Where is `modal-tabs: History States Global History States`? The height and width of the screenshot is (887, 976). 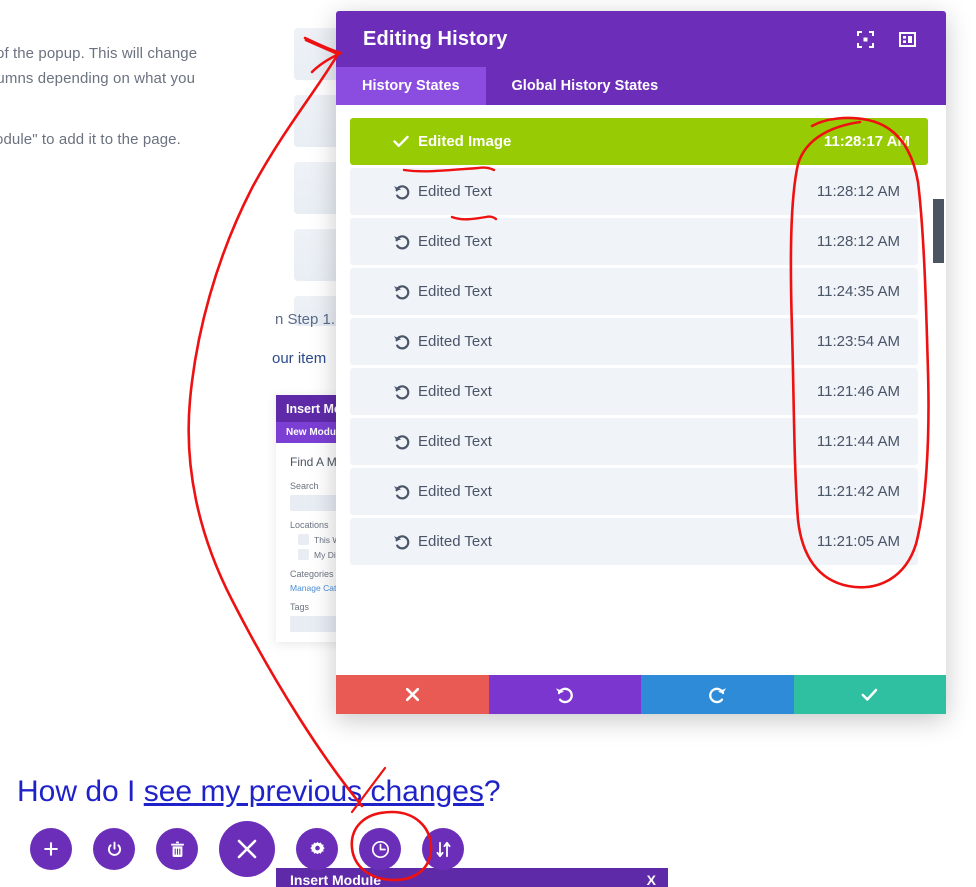
modal-tabs: History States Global History States is located at coordinates (641, 86).